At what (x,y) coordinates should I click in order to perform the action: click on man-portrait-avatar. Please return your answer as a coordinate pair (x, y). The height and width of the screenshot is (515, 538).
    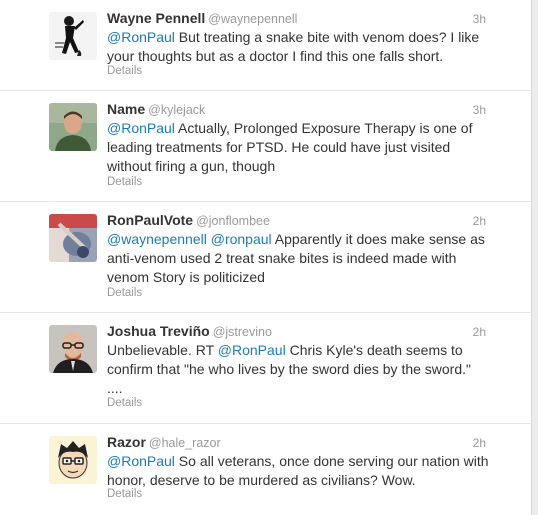
    Looking at the image, I should click on (73, 127).